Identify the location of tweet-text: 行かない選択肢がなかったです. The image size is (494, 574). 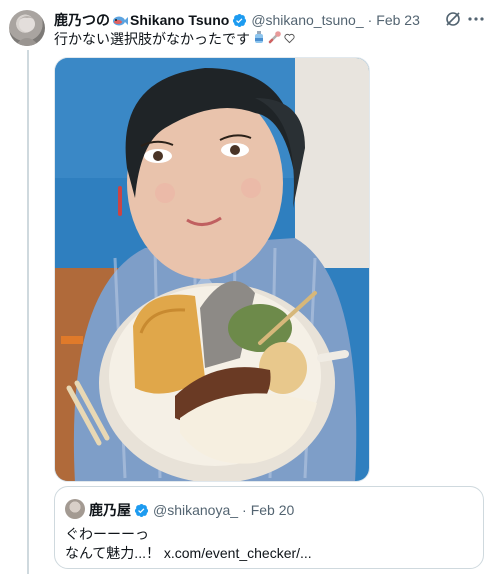
(174, 39).